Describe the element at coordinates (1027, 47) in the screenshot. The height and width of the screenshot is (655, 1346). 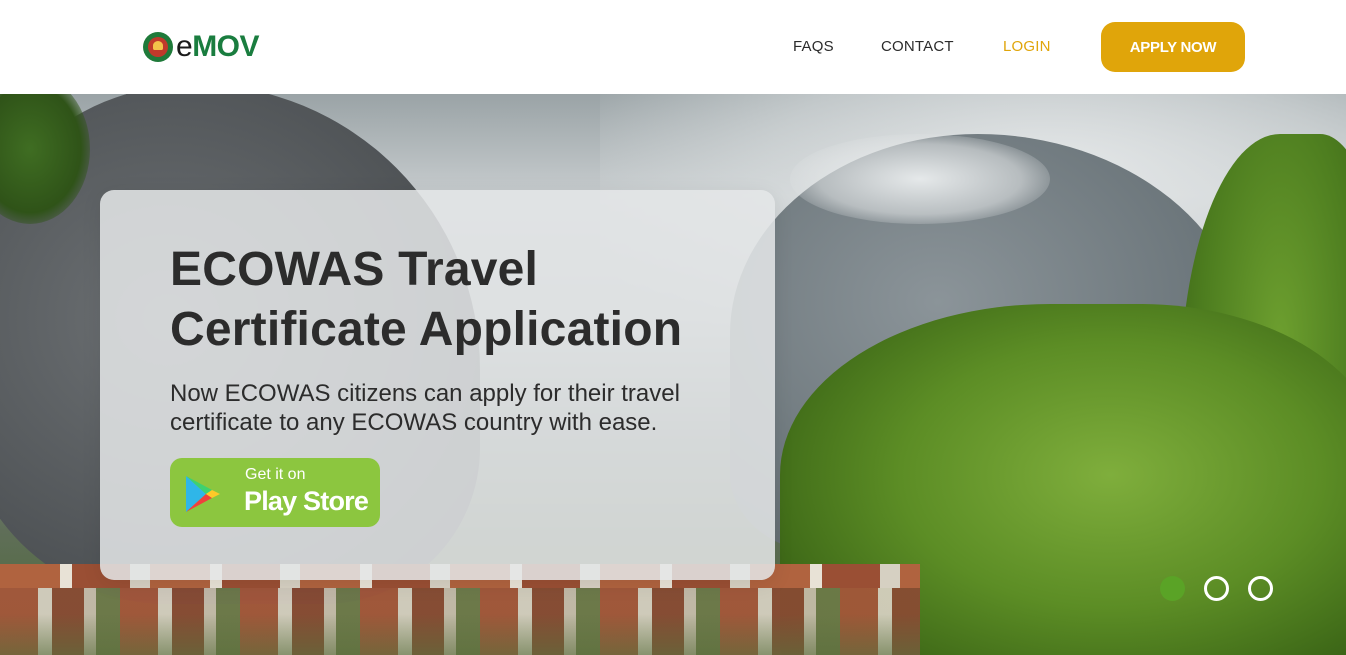
I see `nav-login-link: LOGIN` at that location.